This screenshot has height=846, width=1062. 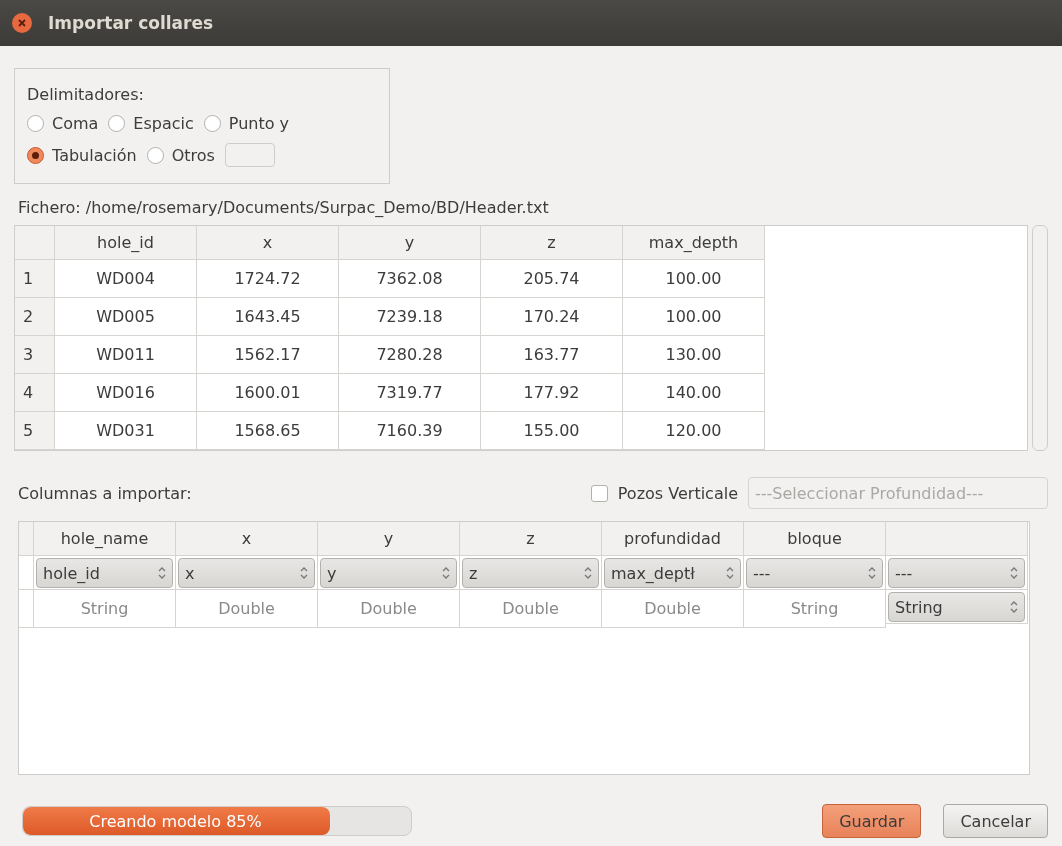 What do you see at coordinates (246, 123) in the screenshot?
I see `radio-option: Punto y` at bounding box center [246, 123].